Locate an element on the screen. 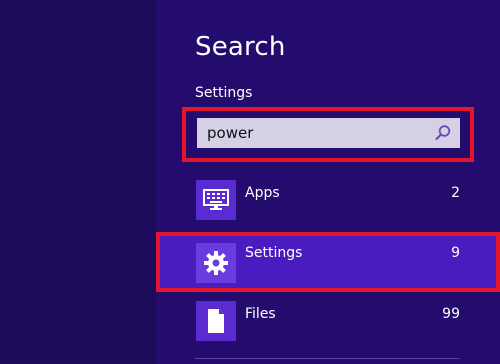  result-label: Files is located at coordinates (260, 314).